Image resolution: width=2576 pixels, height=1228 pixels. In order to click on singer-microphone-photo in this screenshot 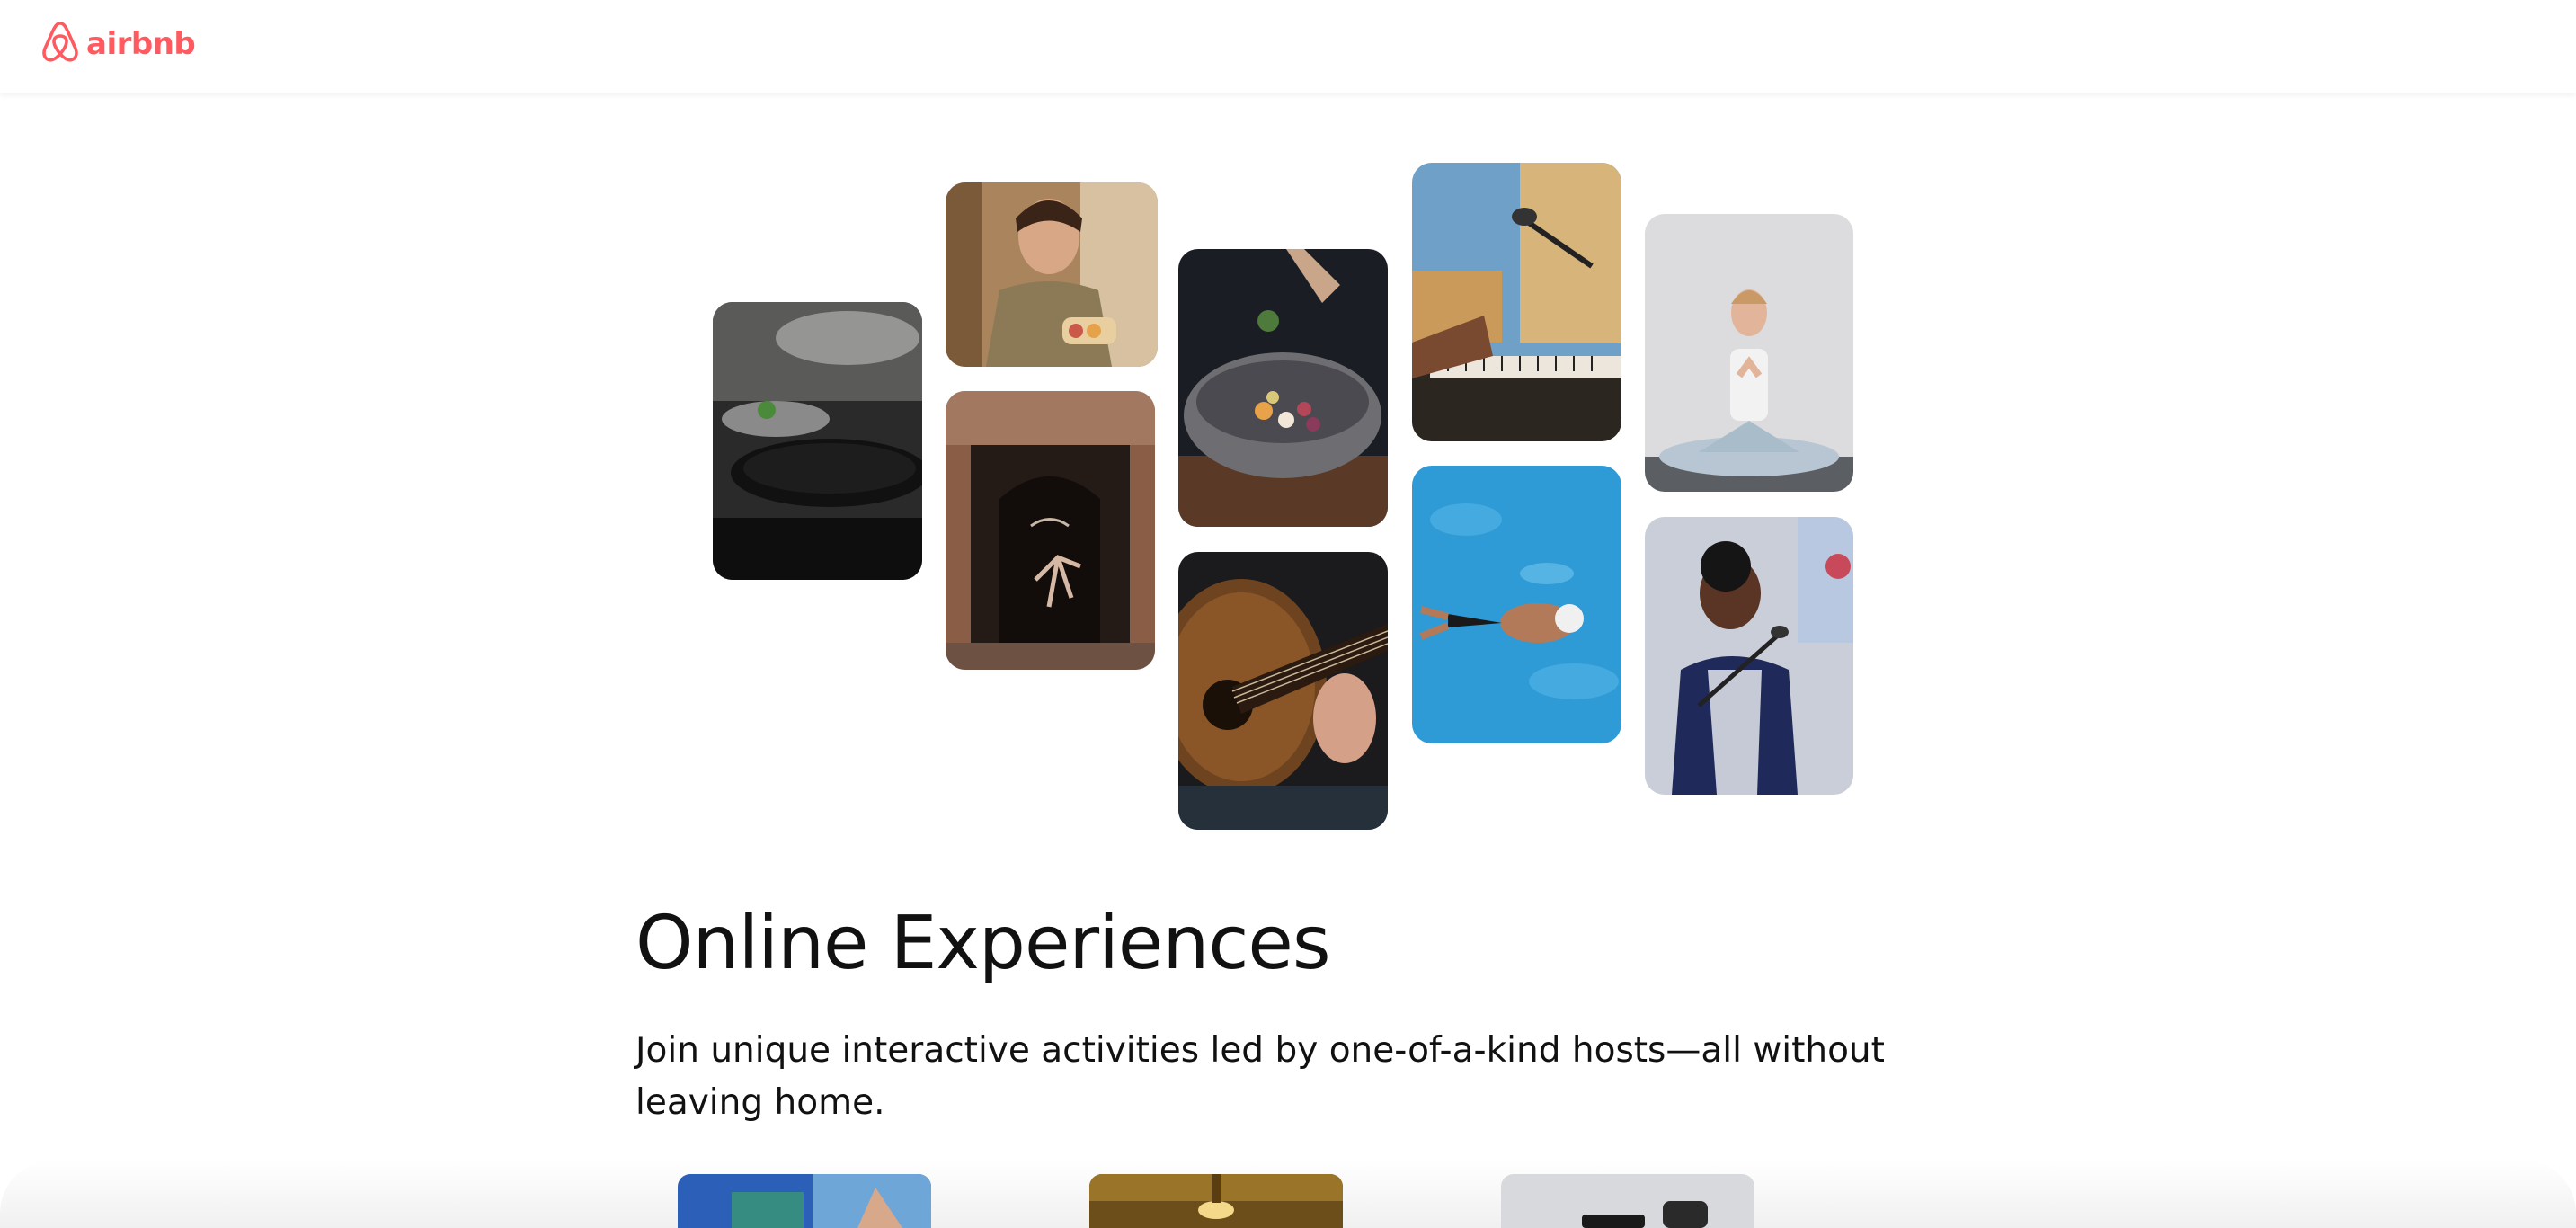, I will do `click(1749, 656)`.